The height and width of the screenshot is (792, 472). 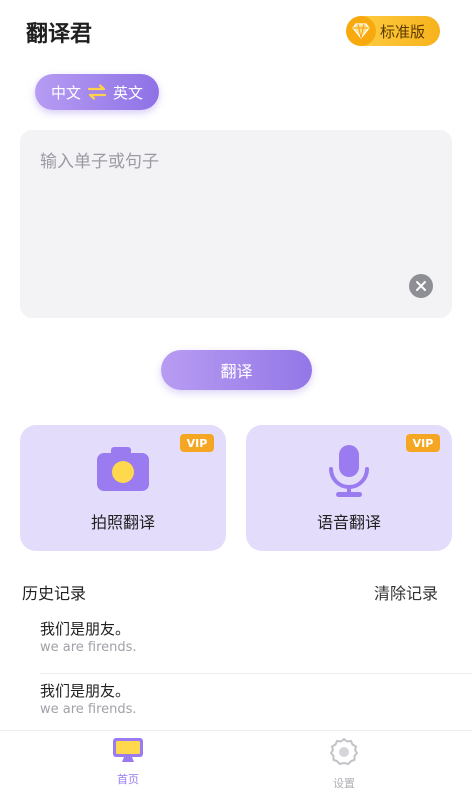 I want to click on tab-home-label: 首页, so click(x=128, y=779).